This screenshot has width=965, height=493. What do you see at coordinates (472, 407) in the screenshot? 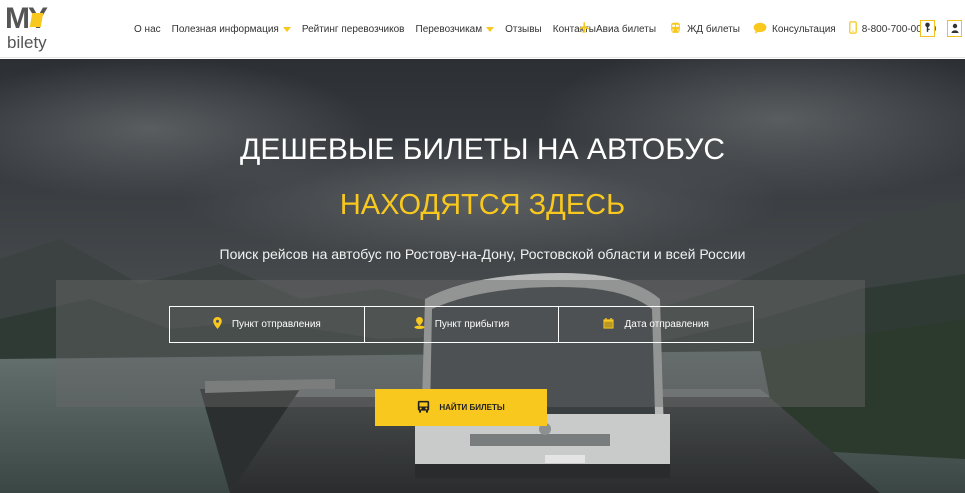
I see `find-tickets-label: НАЙТИ БИЛЕТЫ` at bounding box center [472, 407].